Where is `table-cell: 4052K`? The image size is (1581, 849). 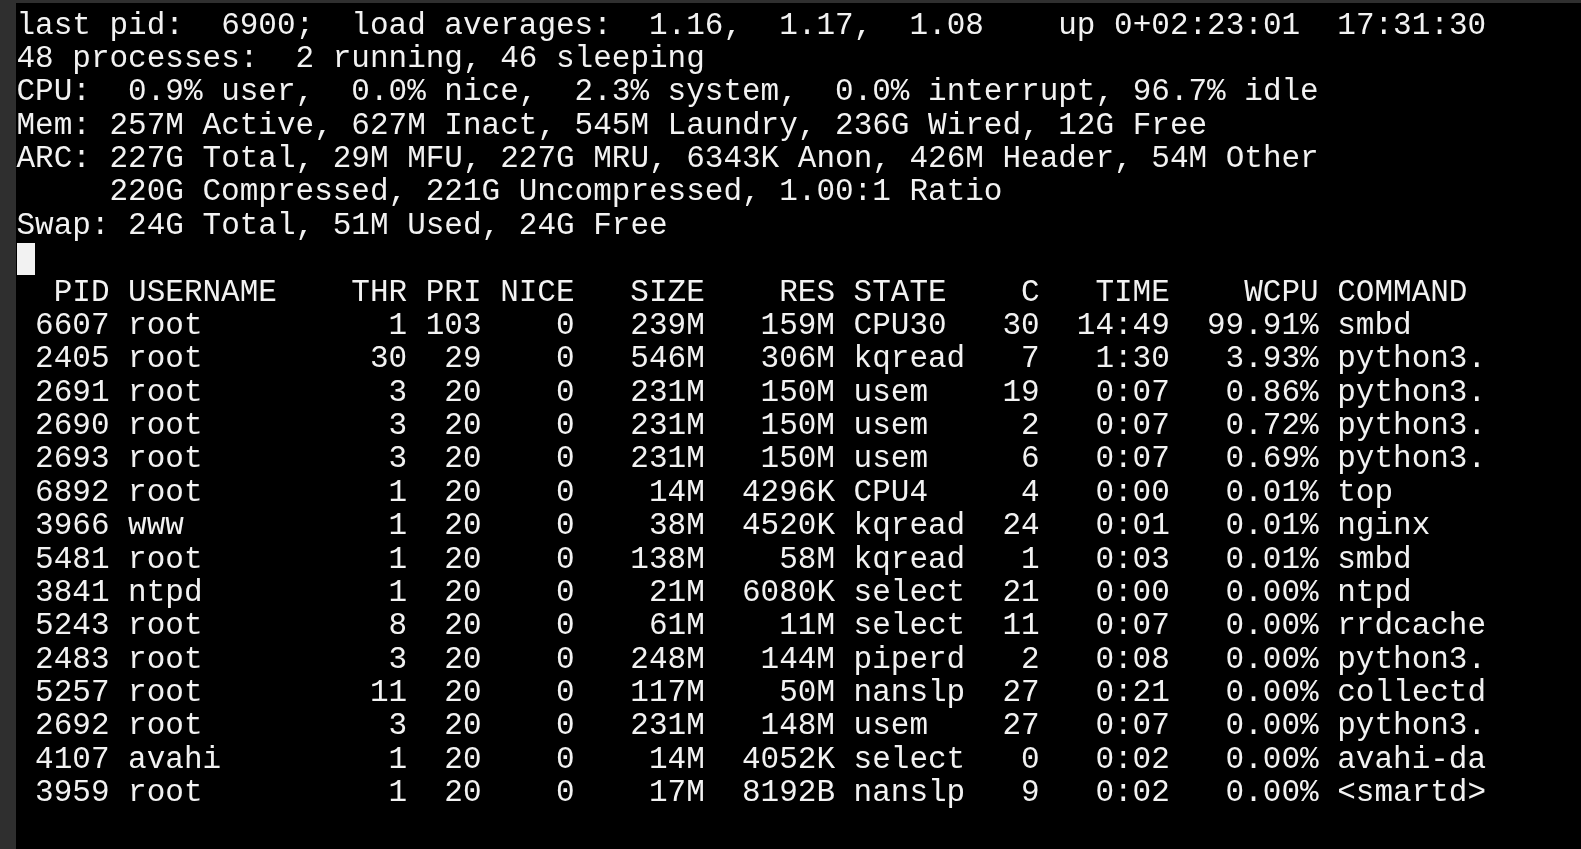
table-cell: 4052K is located at coordinates (788, 759).